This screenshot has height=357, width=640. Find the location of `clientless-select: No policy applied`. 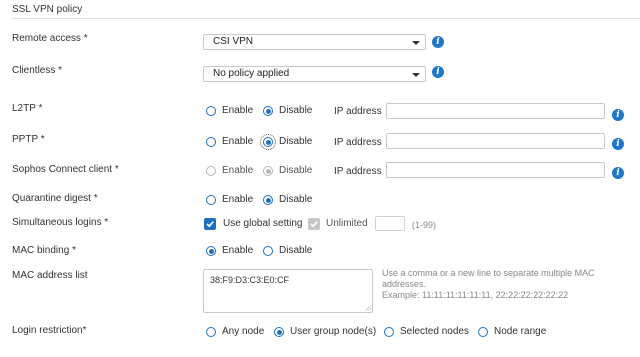

clientless-select: No policy applied is located at coordinates (314, 74).